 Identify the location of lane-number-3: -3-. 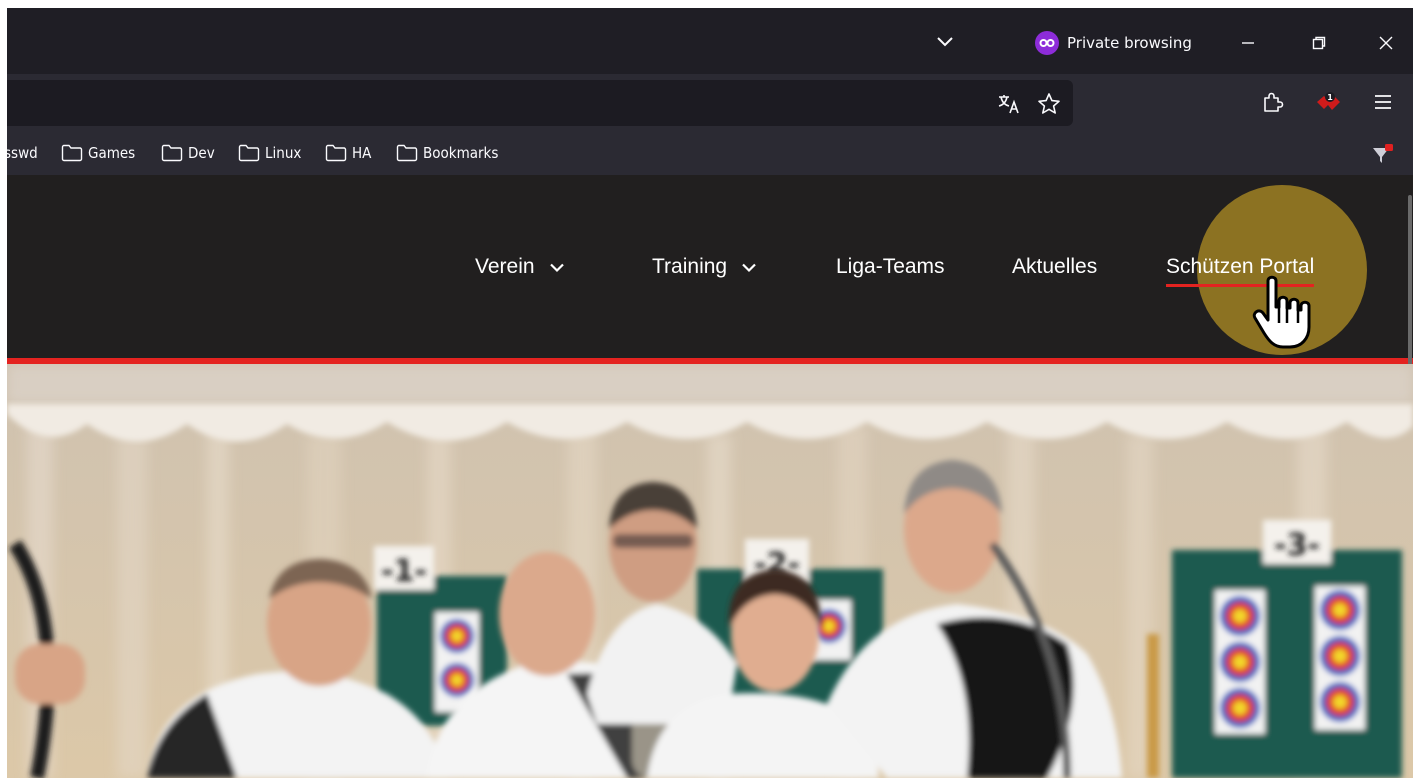
(1297, 545).